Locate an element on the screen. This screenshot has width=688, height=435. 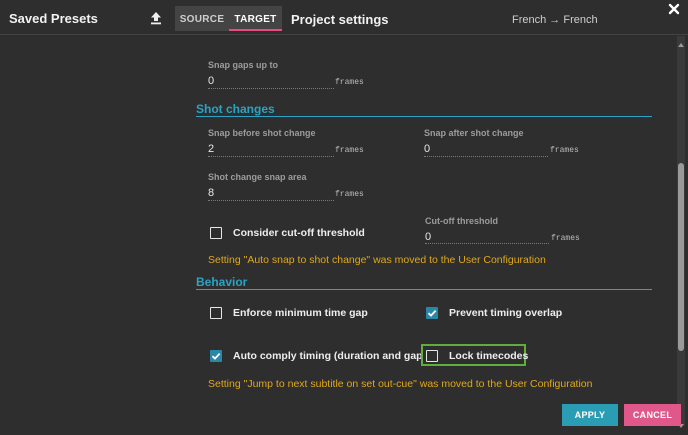
cutoff-threshold-checkbox is located at coordinates (216, 233).